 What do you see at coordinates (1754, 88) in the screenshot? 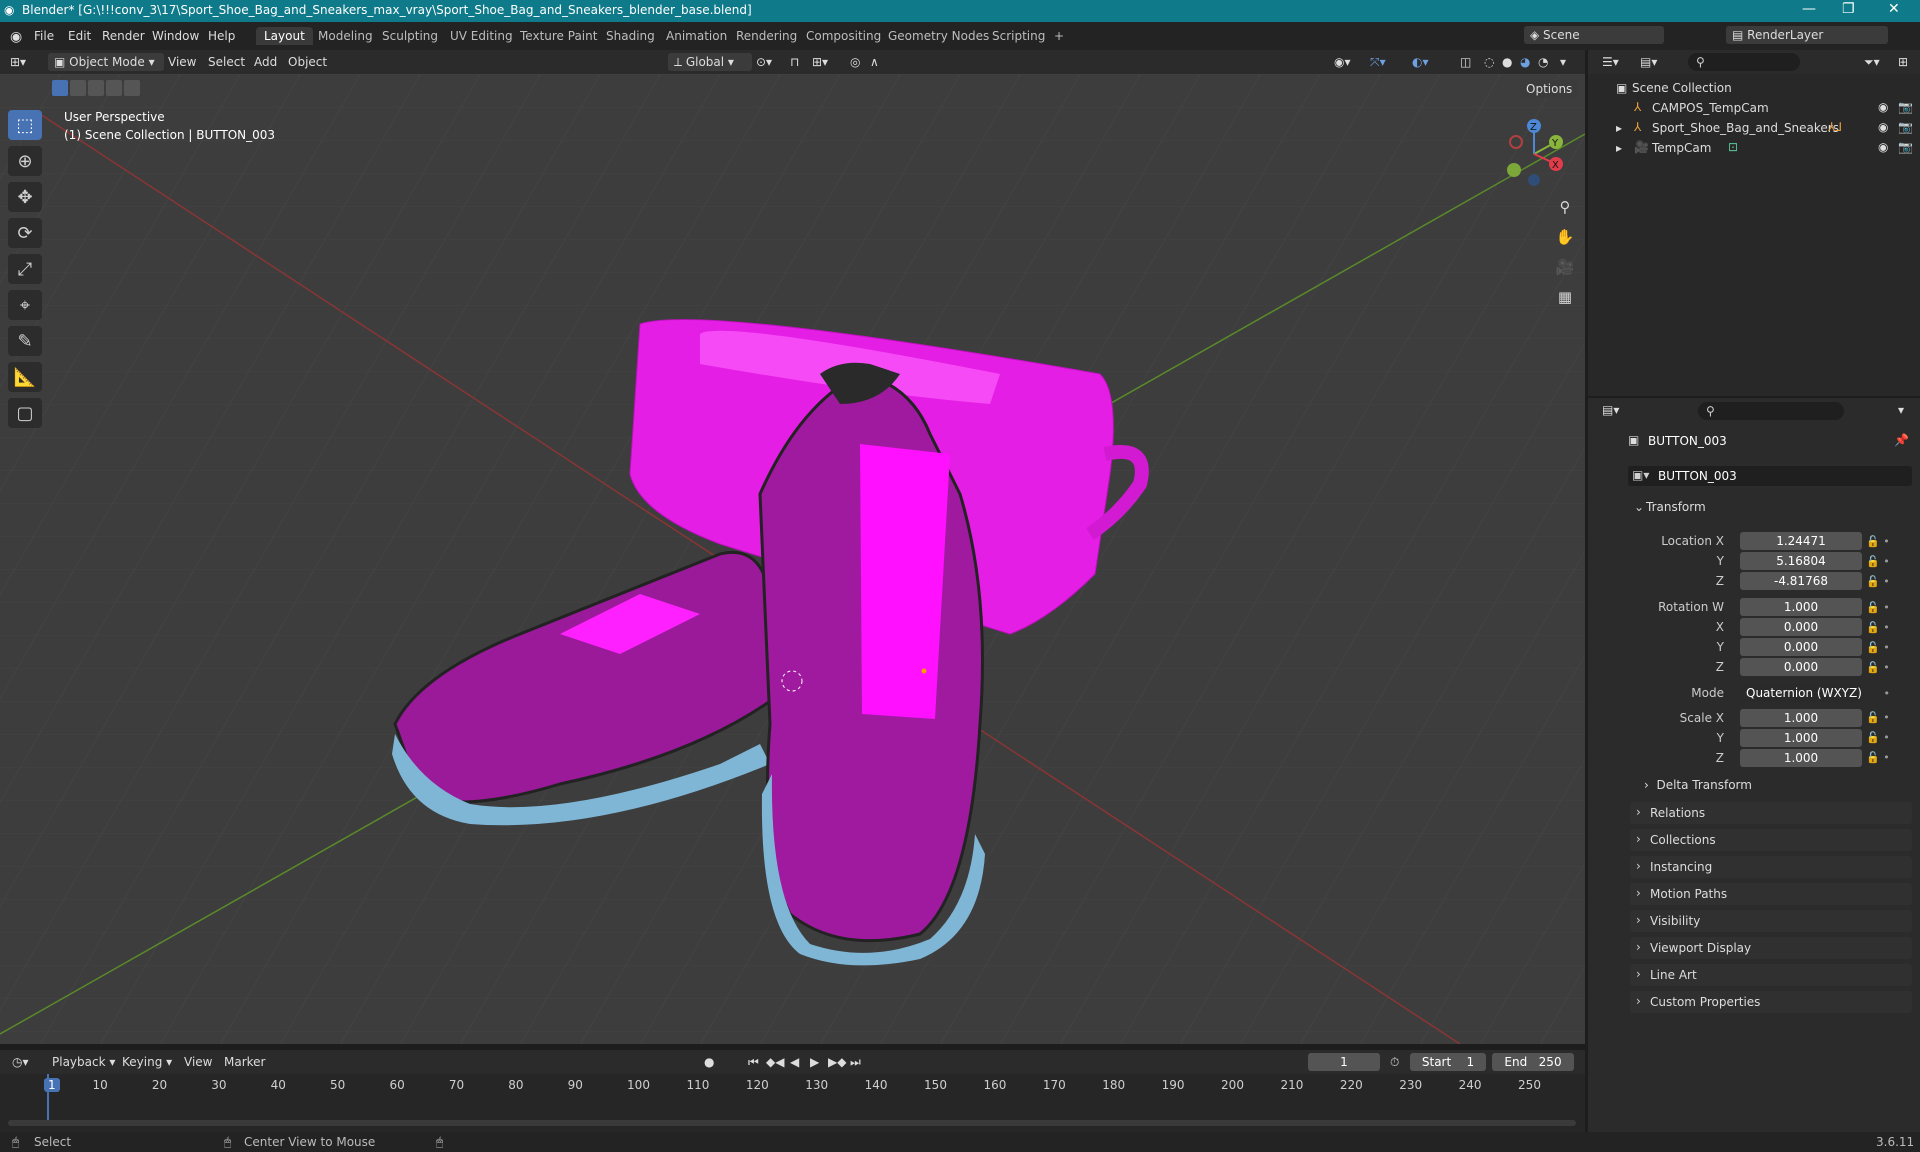
I see `outliner-root-row: ▣ Scene Collection` at bounding box center [1754, 88].